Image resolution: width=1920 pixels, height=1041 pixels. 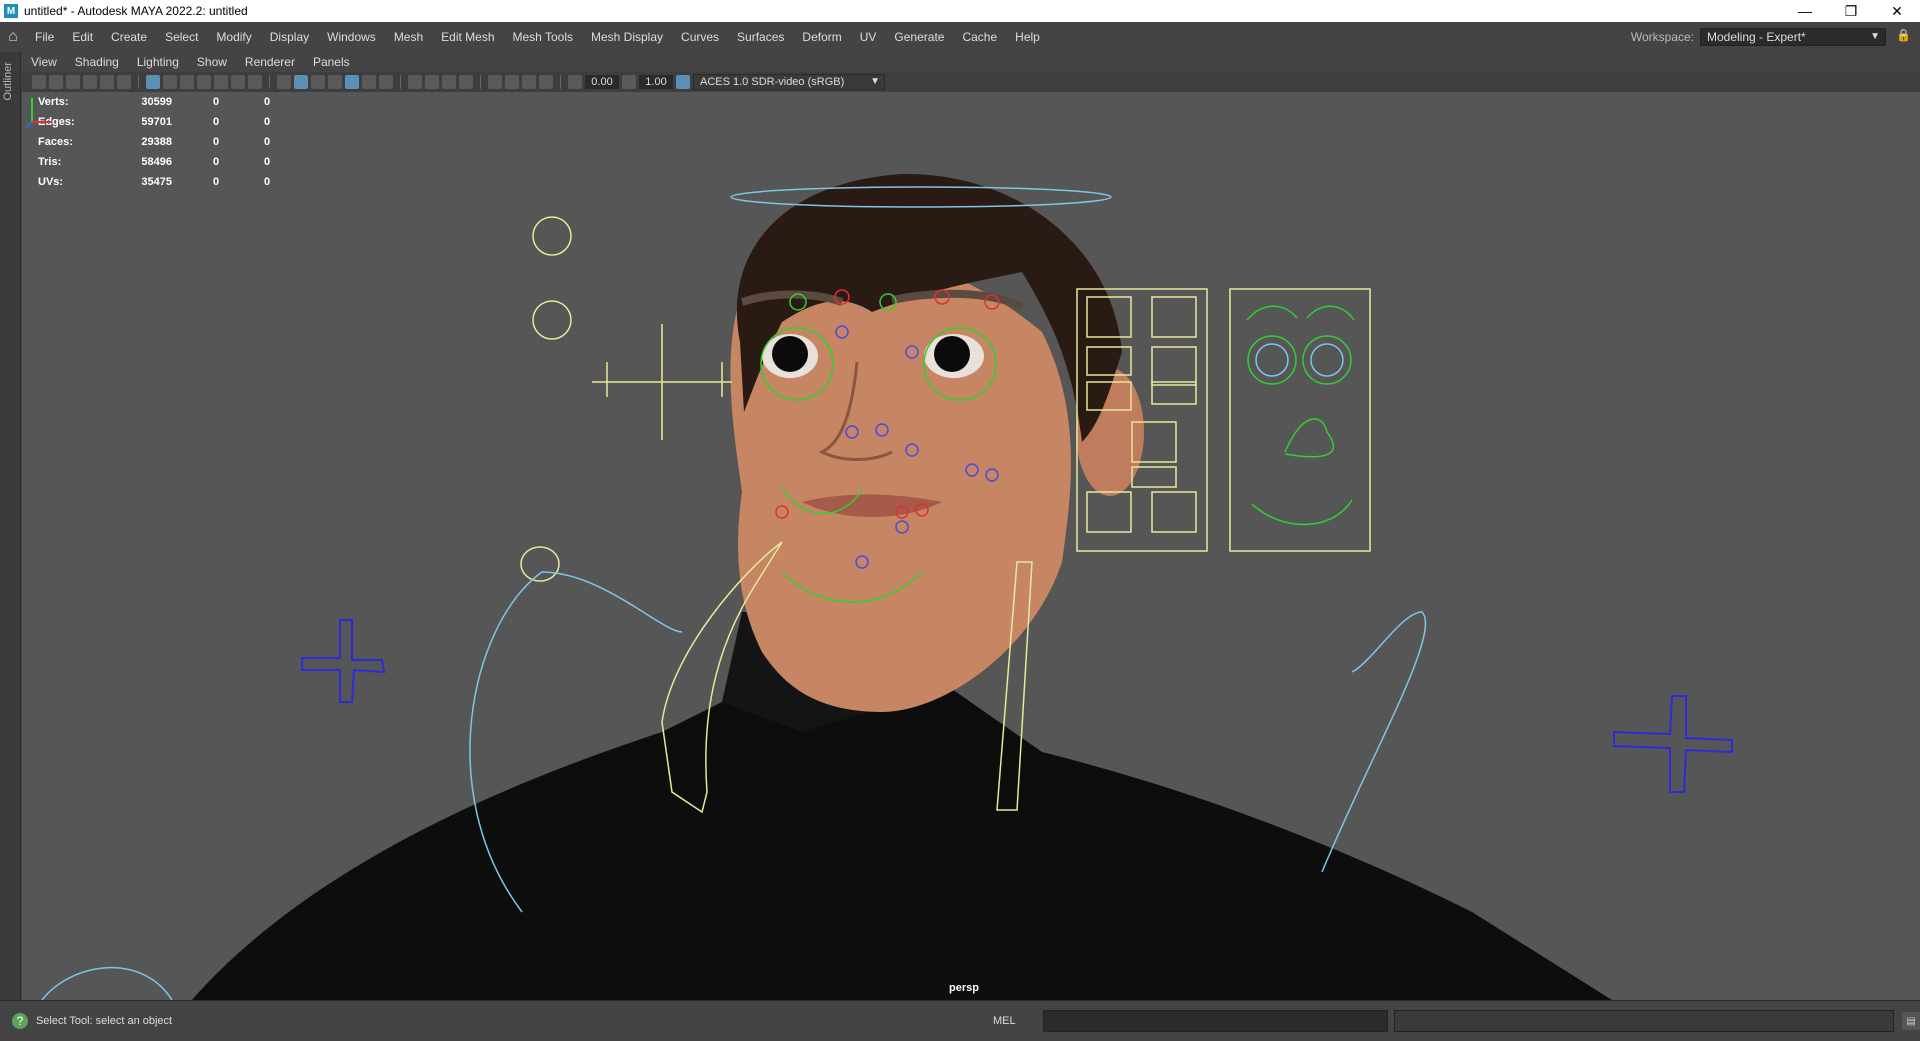 I want to click on maximize-button: ❐, so click(x=1851, y=11).